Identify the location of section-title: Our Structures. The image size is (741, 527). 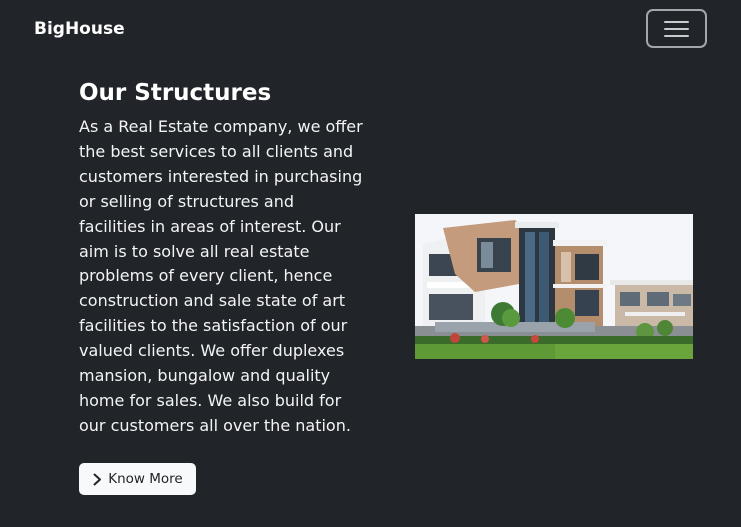
(175, 93).